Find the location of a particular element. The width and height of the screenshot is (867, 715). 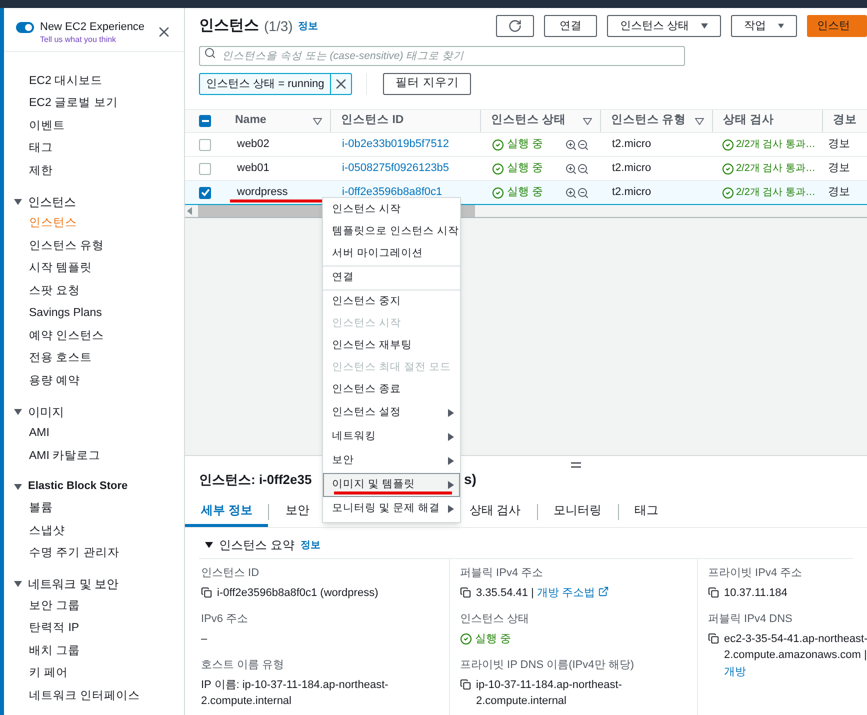

table-cell: web02 is located at coordinates (253, 144).